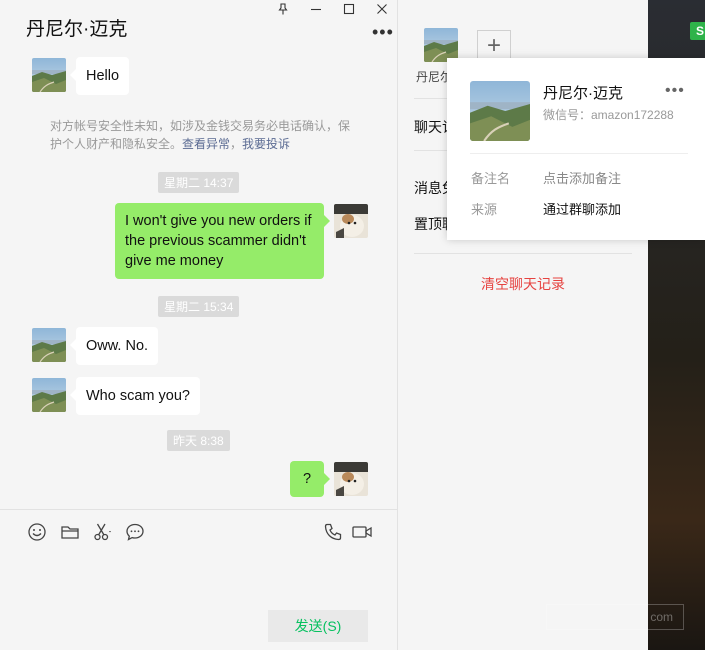 The height and width of the screenshot is (650, 705). Describe the element at coordinates (70, 532) in the screenshot. I see `folder-icon` at that location.